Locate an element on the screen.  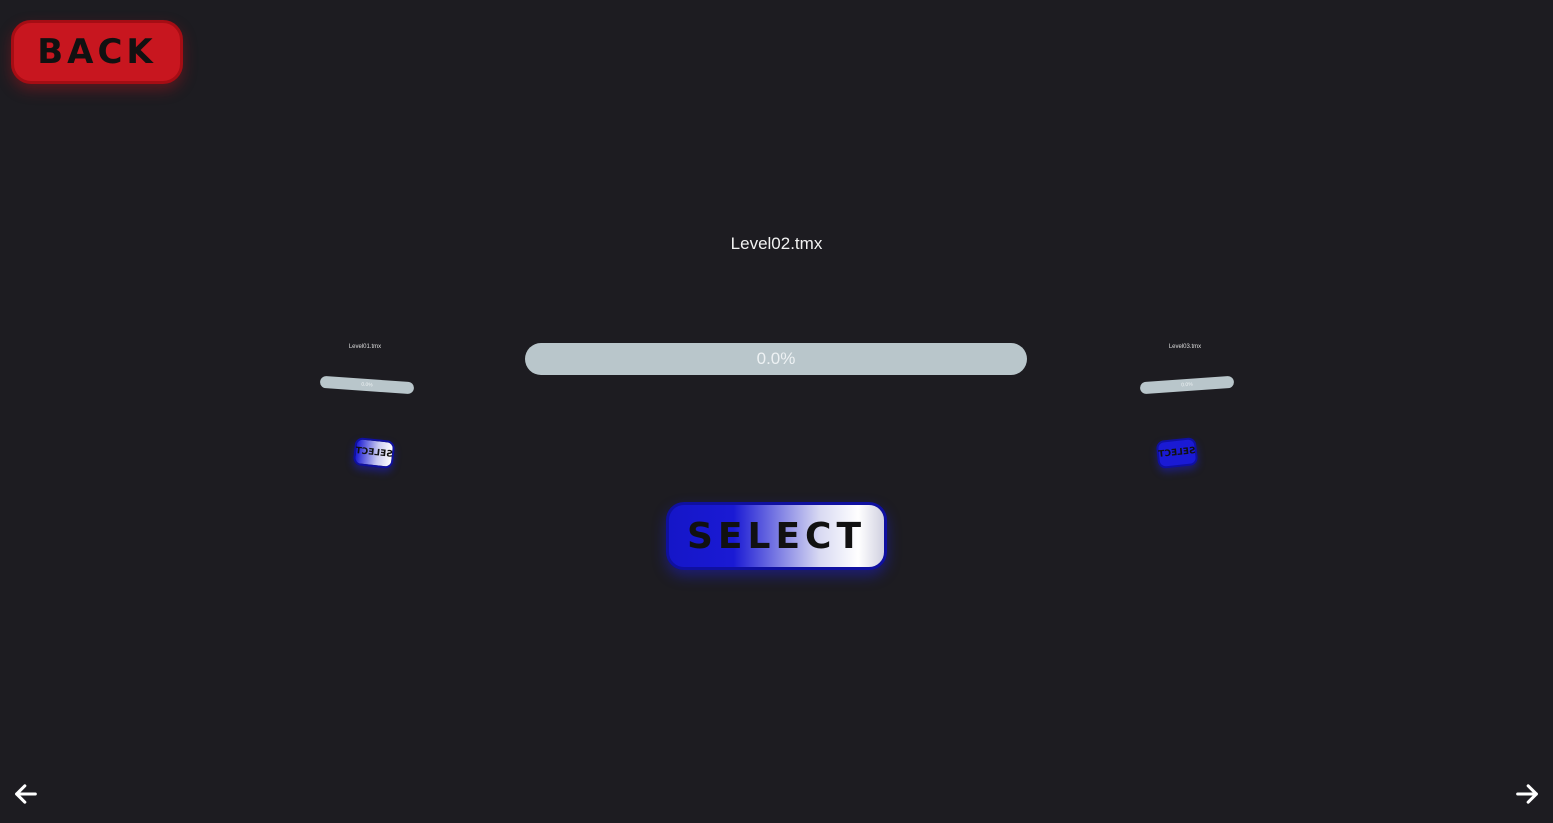
back-button: BACK is located at coordinates (97, 52).